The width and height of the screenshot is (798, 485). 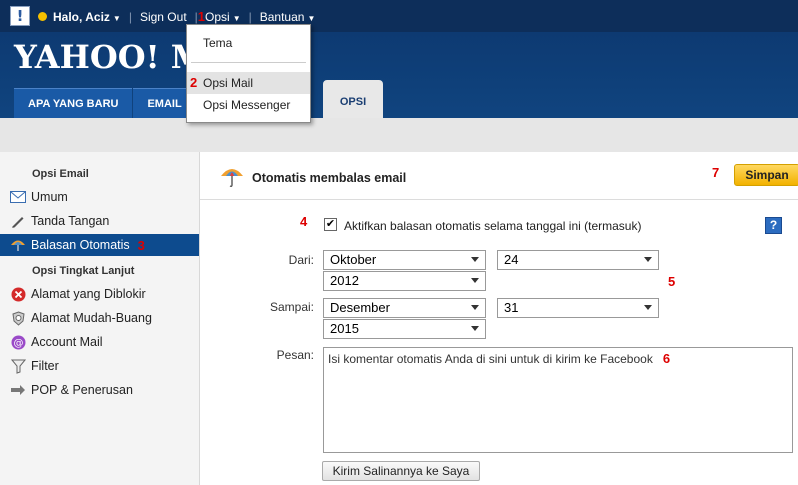 I want to click on save-button: Simpan, so click(x=766, y=175).